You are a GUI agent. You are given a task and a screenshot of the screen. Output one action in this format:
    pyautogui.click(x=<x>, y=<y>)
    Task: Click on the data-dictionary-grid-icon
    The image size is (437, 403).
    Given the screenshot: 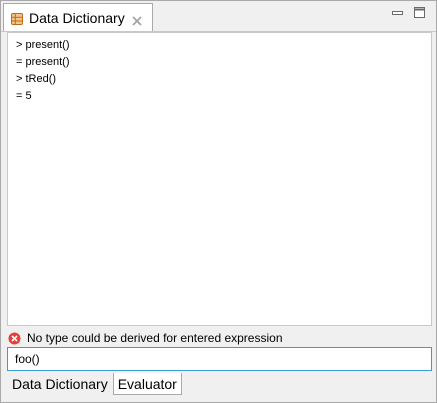 What is the action you would take?
    pyautogui.click(x=17, y=18)
    